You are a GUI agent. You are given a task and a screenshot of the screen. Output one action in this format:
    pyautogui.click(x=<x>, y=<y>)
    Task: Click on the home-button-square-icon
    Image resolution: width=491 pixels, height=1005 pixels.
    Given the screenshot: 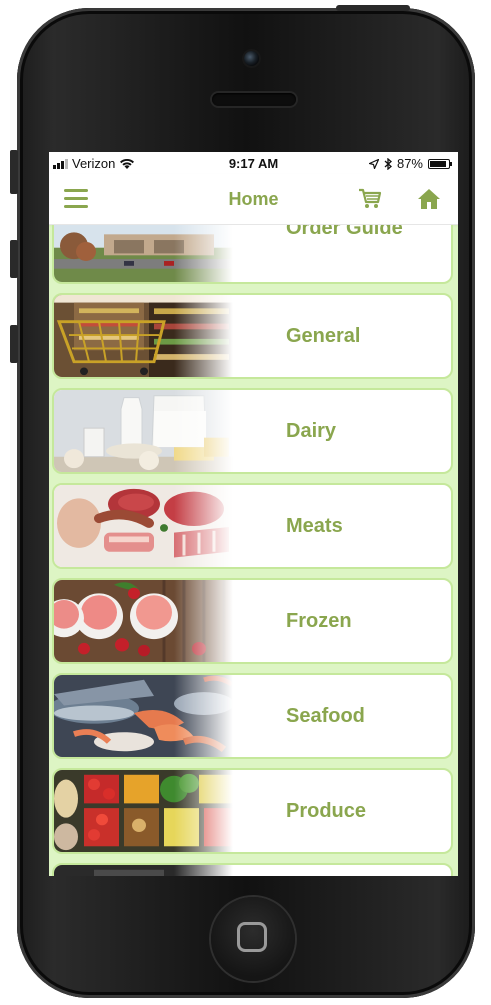 What is the action you would take?
    pyautogui.click(x=252, y=937)
    